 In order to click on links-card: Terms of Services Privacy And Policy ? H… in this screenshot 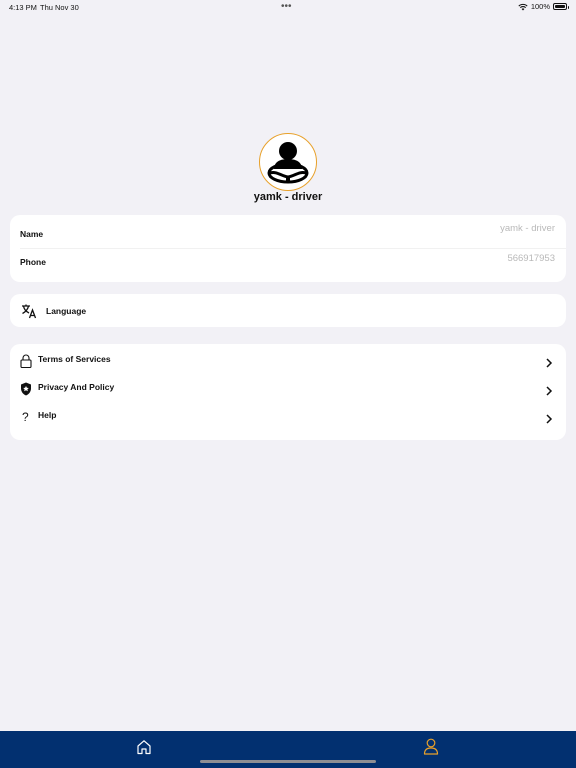, I will do `click(288, 392)`.